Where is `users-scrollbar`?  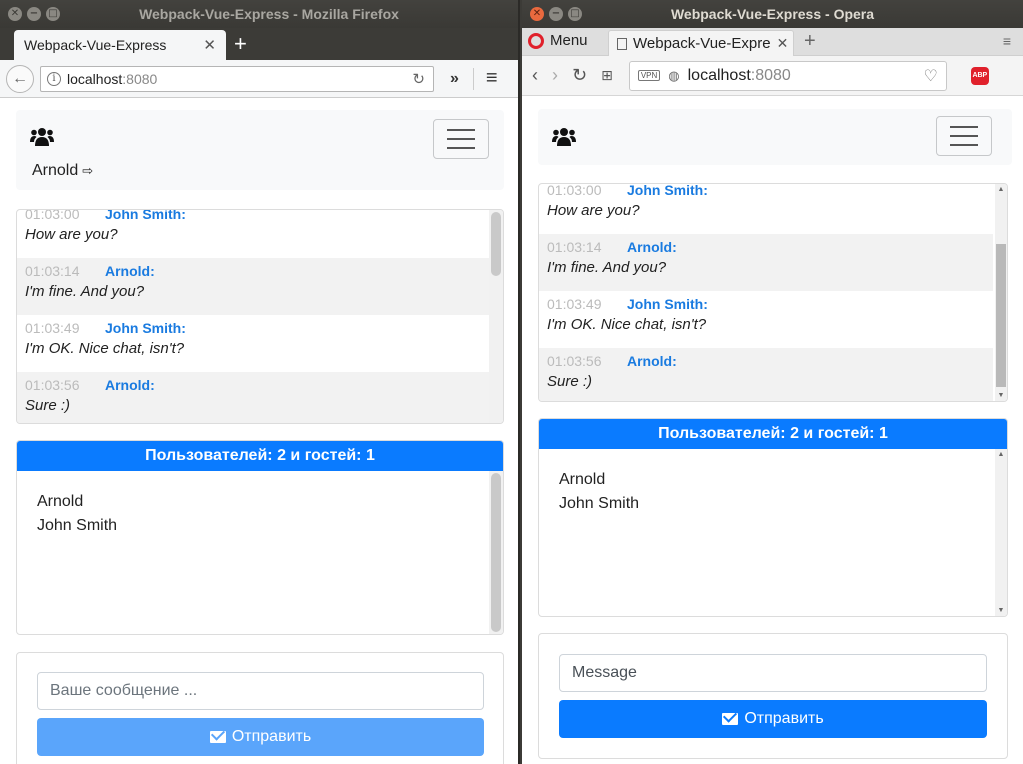
users-scrollbar is located at coordinates (496, 552).